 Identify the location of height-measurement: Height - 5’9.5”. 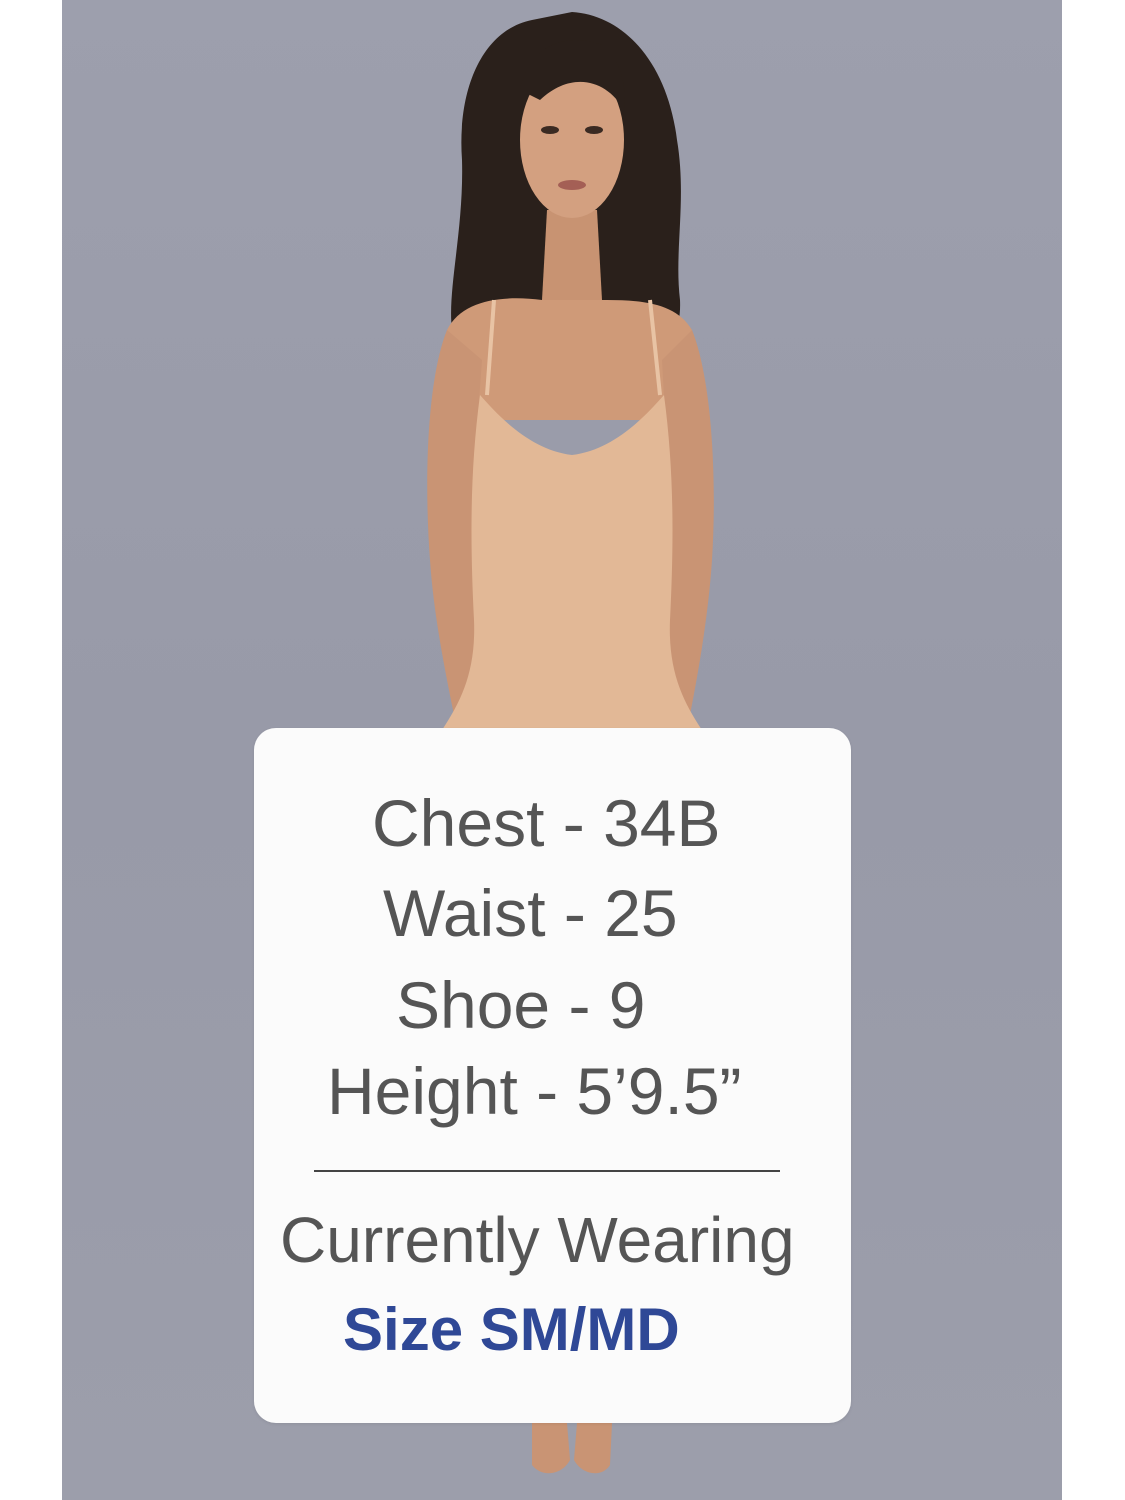
(534, 1091).